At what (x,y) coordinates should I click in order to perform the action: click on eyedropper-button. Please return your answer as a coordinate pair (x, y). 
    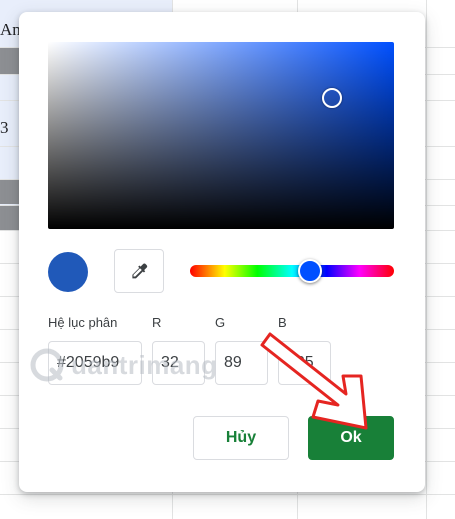
    Looking at the image, I should click on (139, 271).